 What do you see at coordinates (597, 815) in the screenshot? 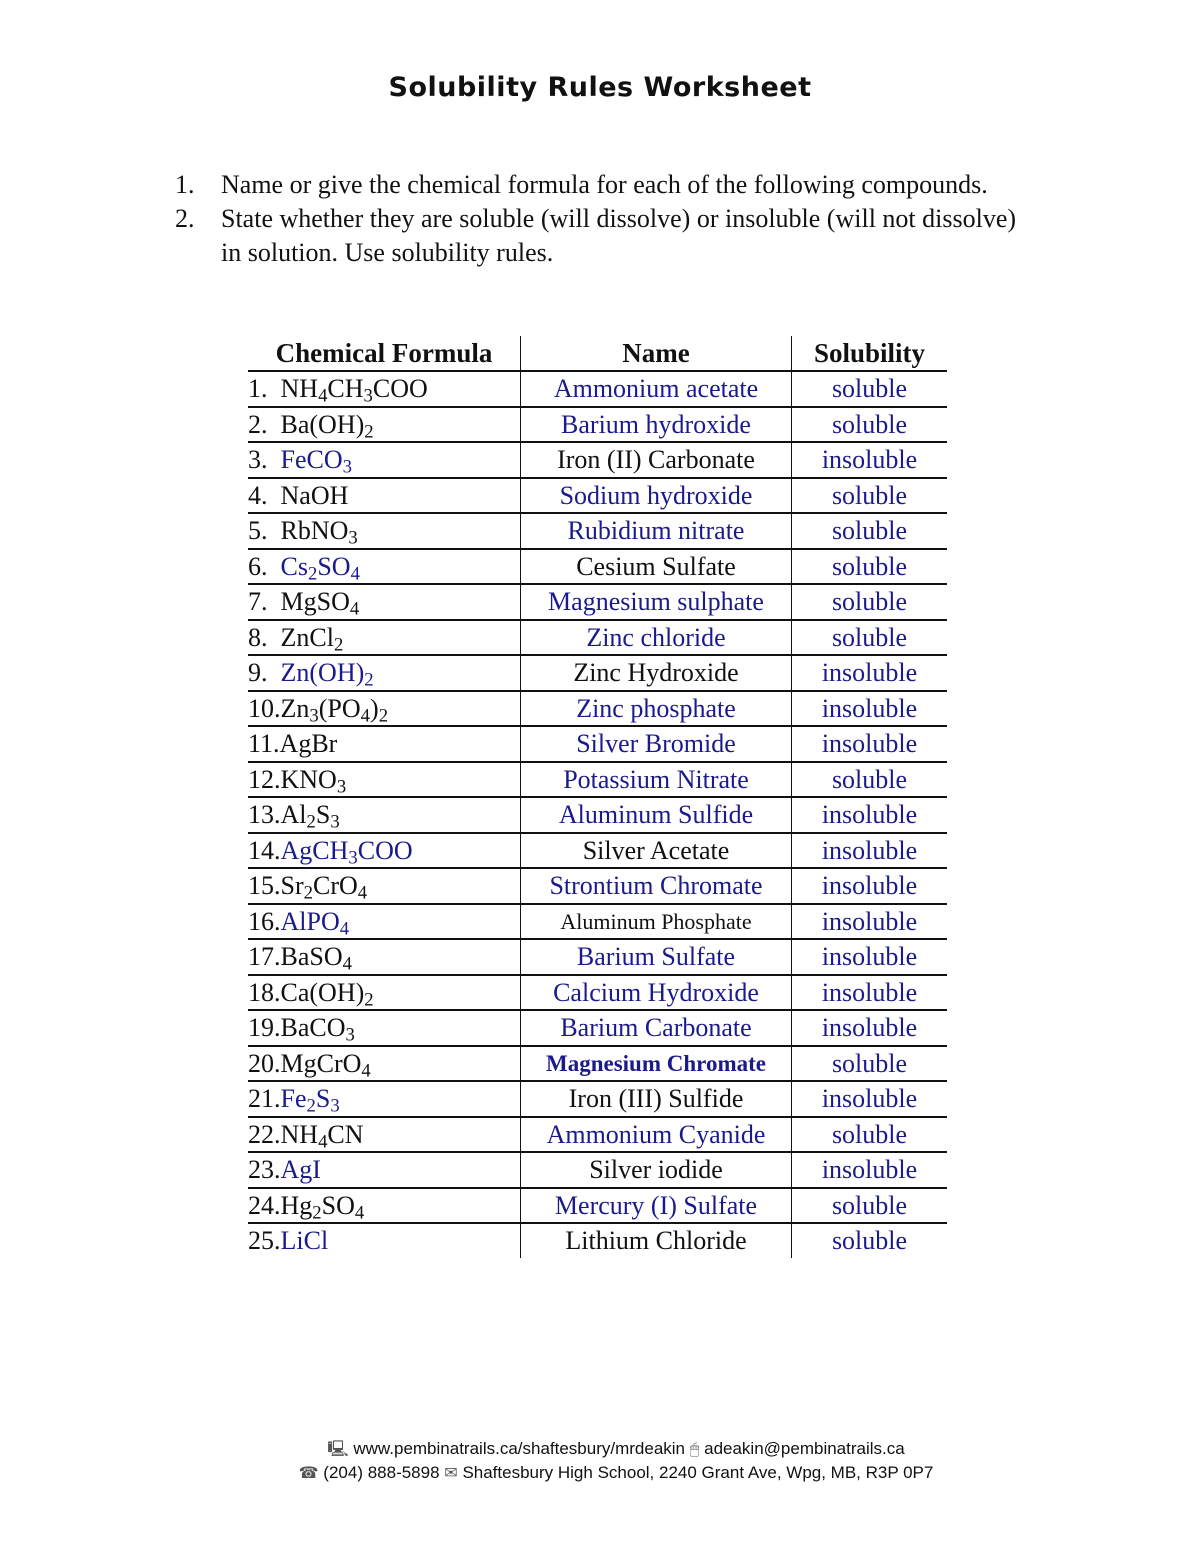
I see `table-row: 13.Al2S3 Aluminum Sulfide insoluble` at bounding box center [597, 815].